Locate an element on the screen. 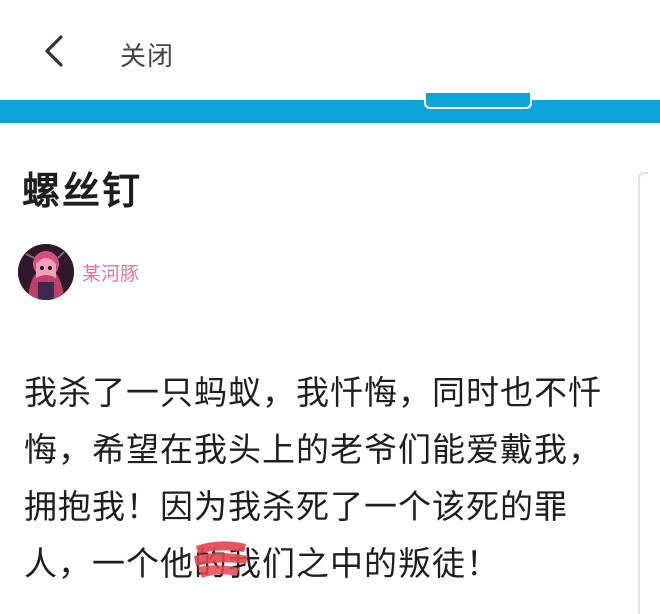 This screenshot has height=614, width=660. post-title: 螺丝钉 is located at coordinates (82, 191).